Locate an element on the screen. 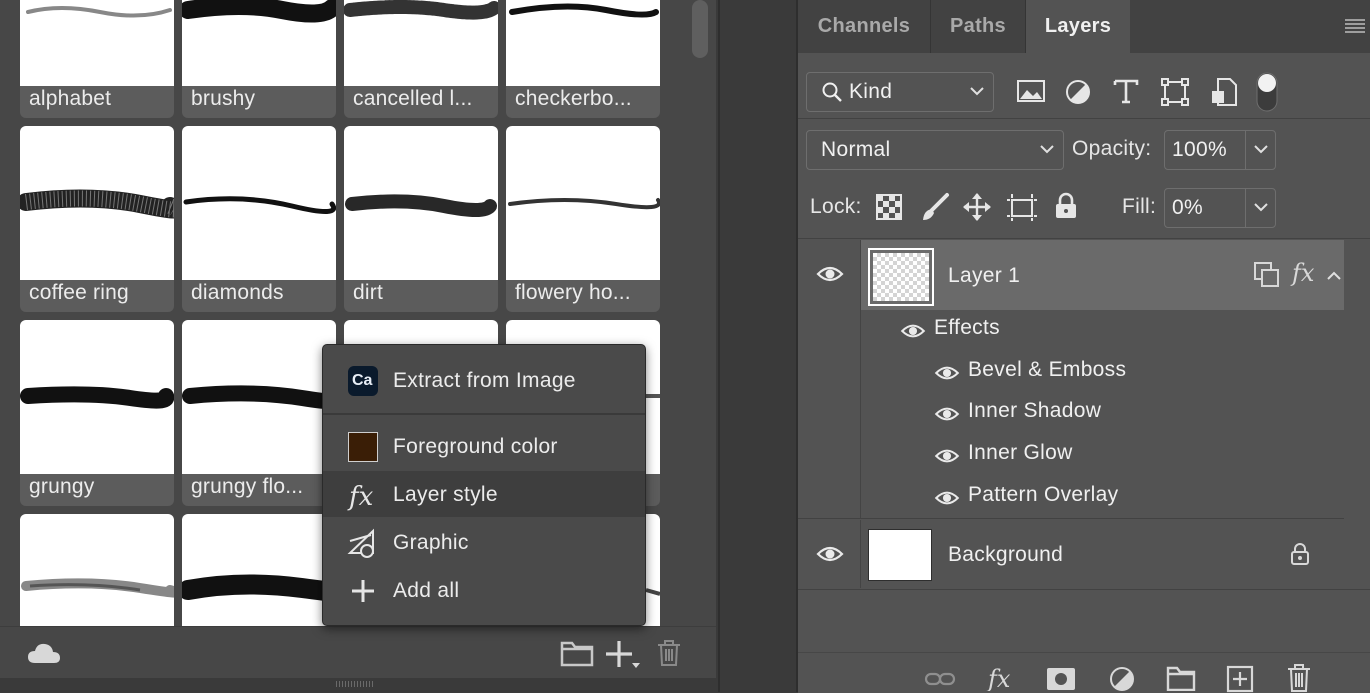 This screenshot has width=1370, height=693. type-filter-icon is located at coordinates (1126, 91).